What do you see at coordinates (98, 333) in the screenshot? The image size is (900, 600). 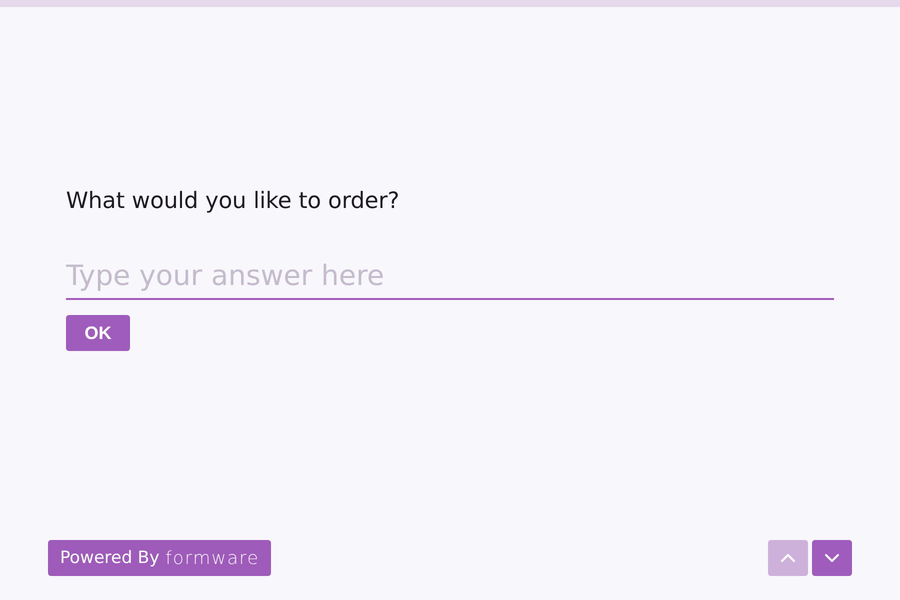 I see `ok-button: OK` at bounding box center [98, 333].